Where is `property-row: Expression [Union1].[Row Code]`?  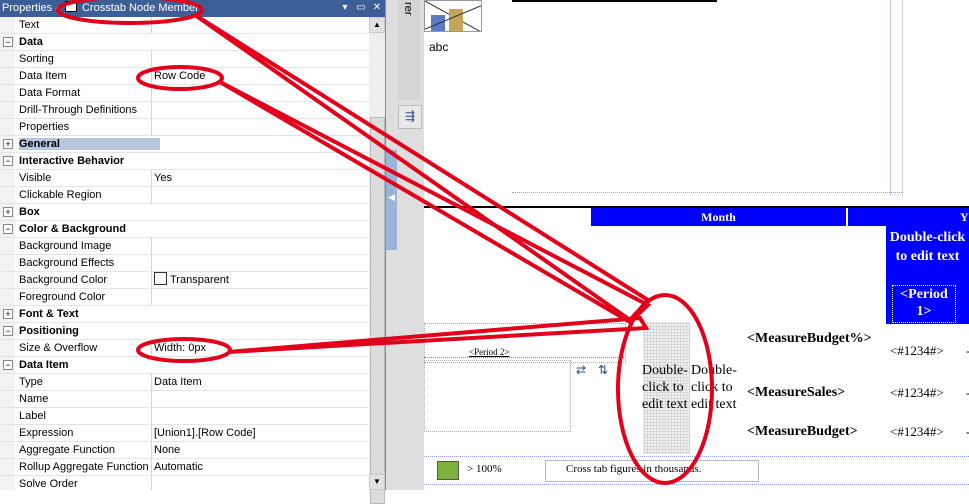 property-row: Expression [Union1].[Row Code] is located at coordinates (184, 433).